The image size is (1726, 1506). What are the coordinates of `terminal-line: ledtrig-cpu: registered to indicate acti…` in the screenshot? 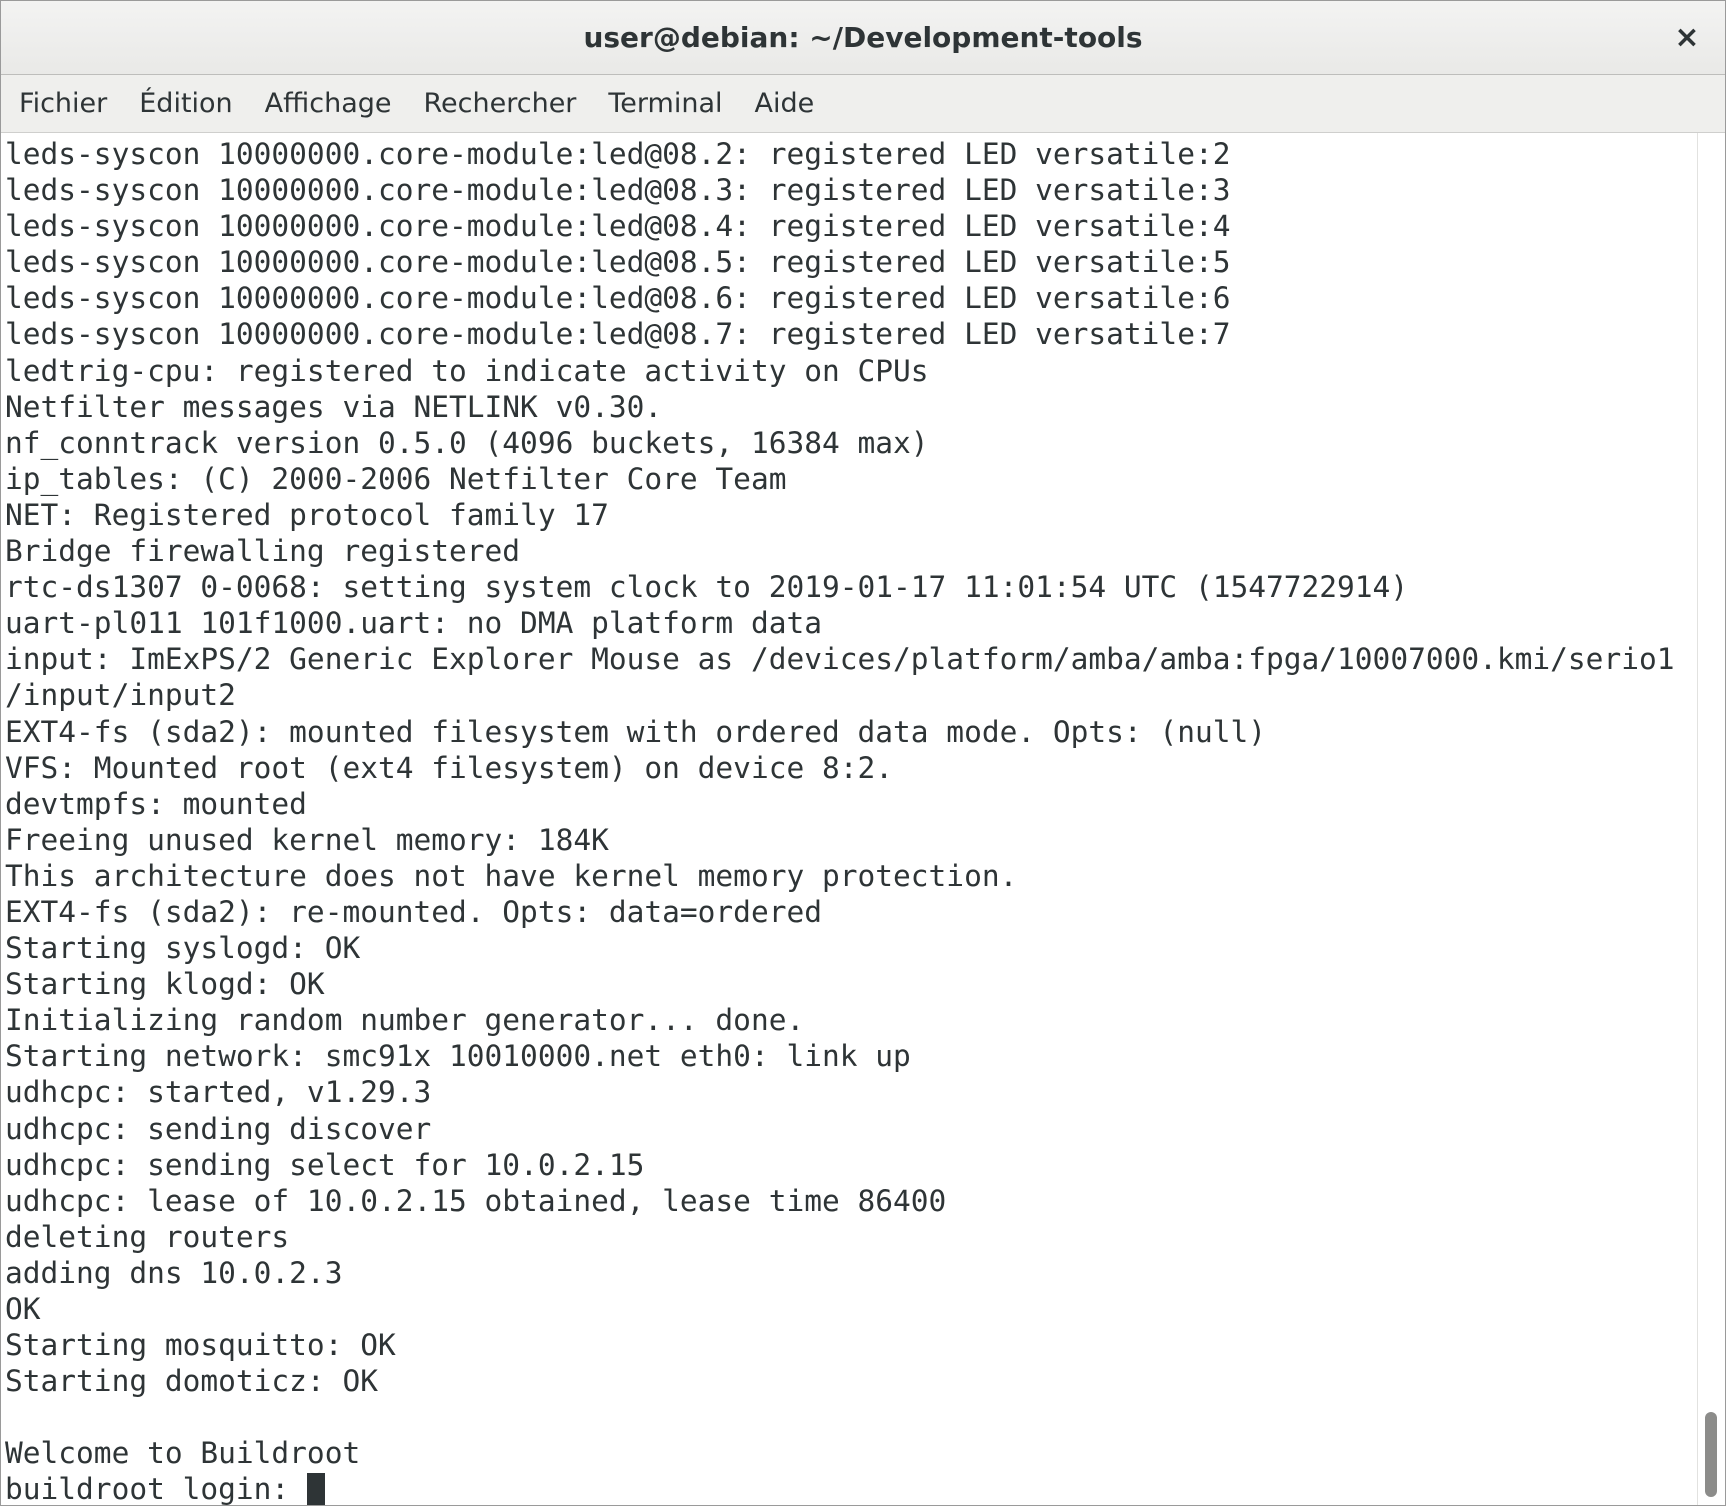 It's located at (467, 370).